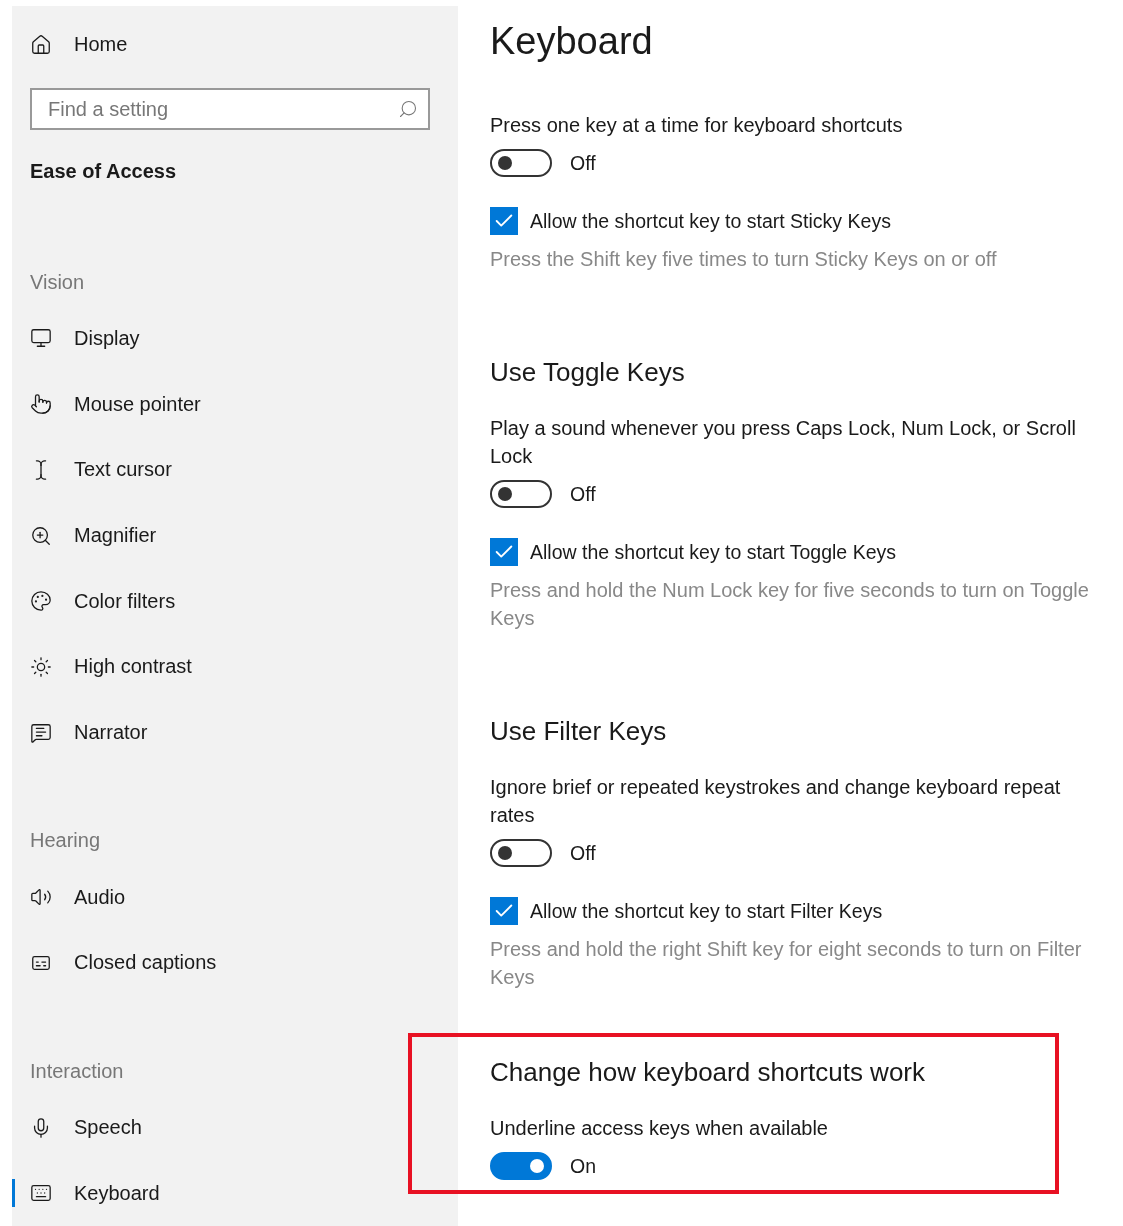 The width and height of the screenshot is (1123, 1226). Describe the element at coordinates (225, 470) in the screenshot. I see `nav-item: Text cursor` at that location.